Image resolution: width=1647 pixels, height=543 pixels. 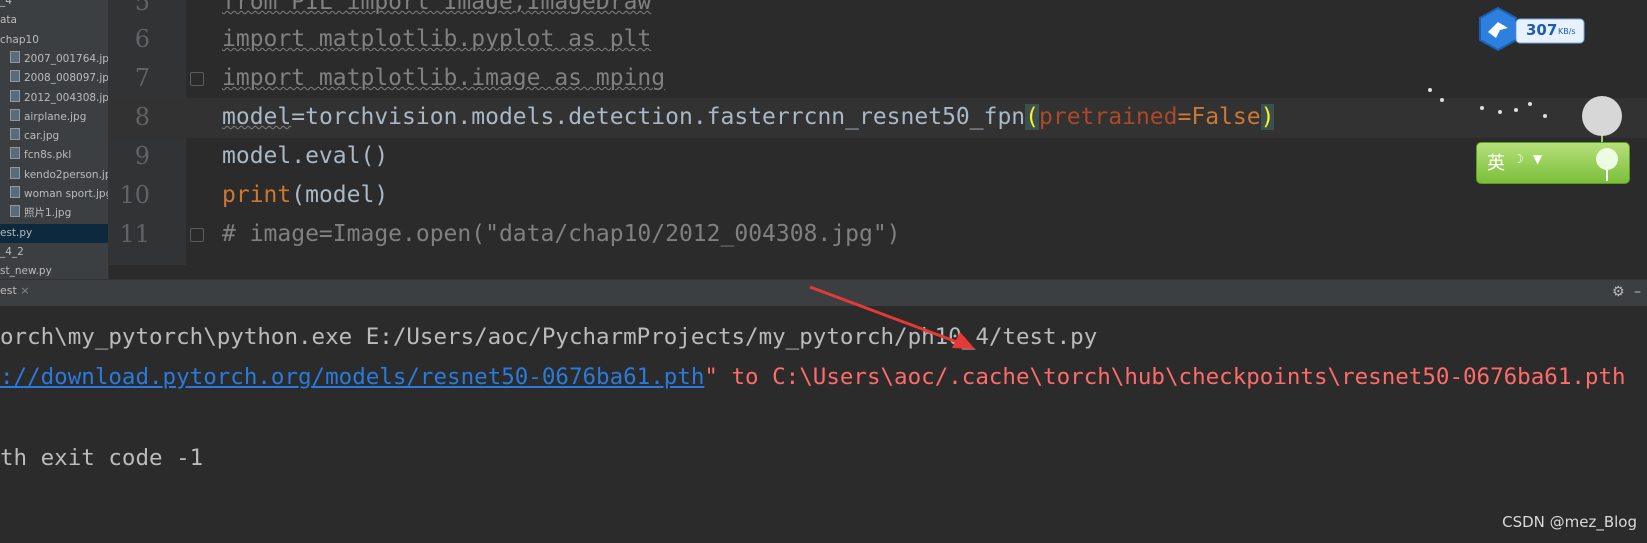 I want to click on network-speed-widget: 307 KB/s, so click(x=1533, y=29).